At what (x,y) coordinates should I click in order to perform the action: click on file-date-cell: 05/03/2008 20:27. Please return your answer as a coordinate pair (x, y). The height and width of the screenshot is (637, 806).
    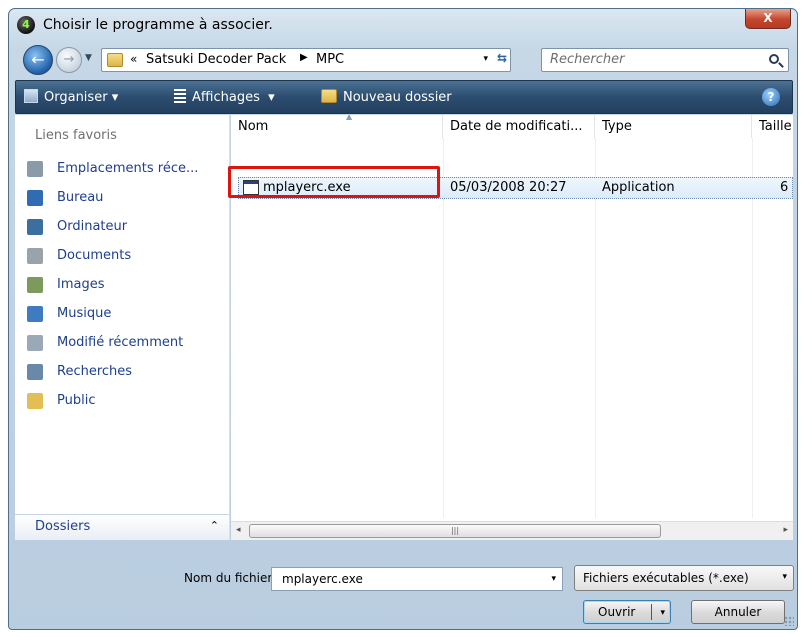
    Looking at the image, I should click on (508, 187).